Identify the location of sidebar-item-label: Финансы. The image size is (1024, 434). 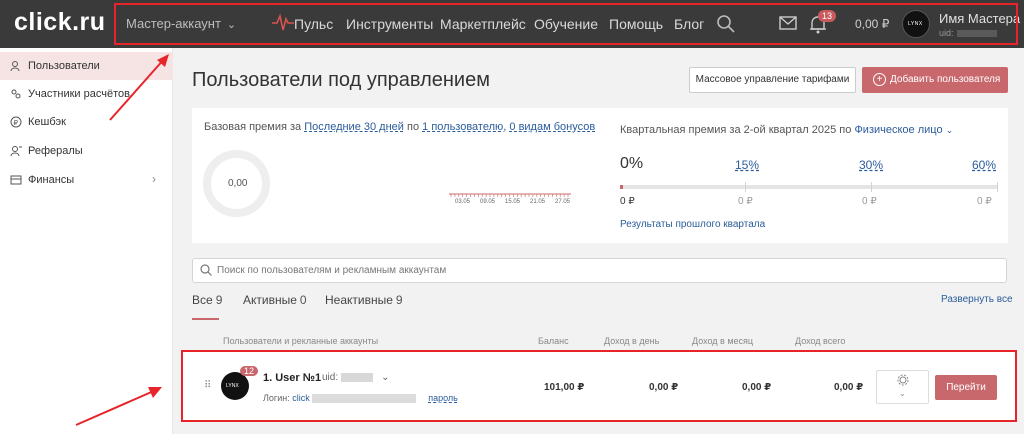
(51, 180).